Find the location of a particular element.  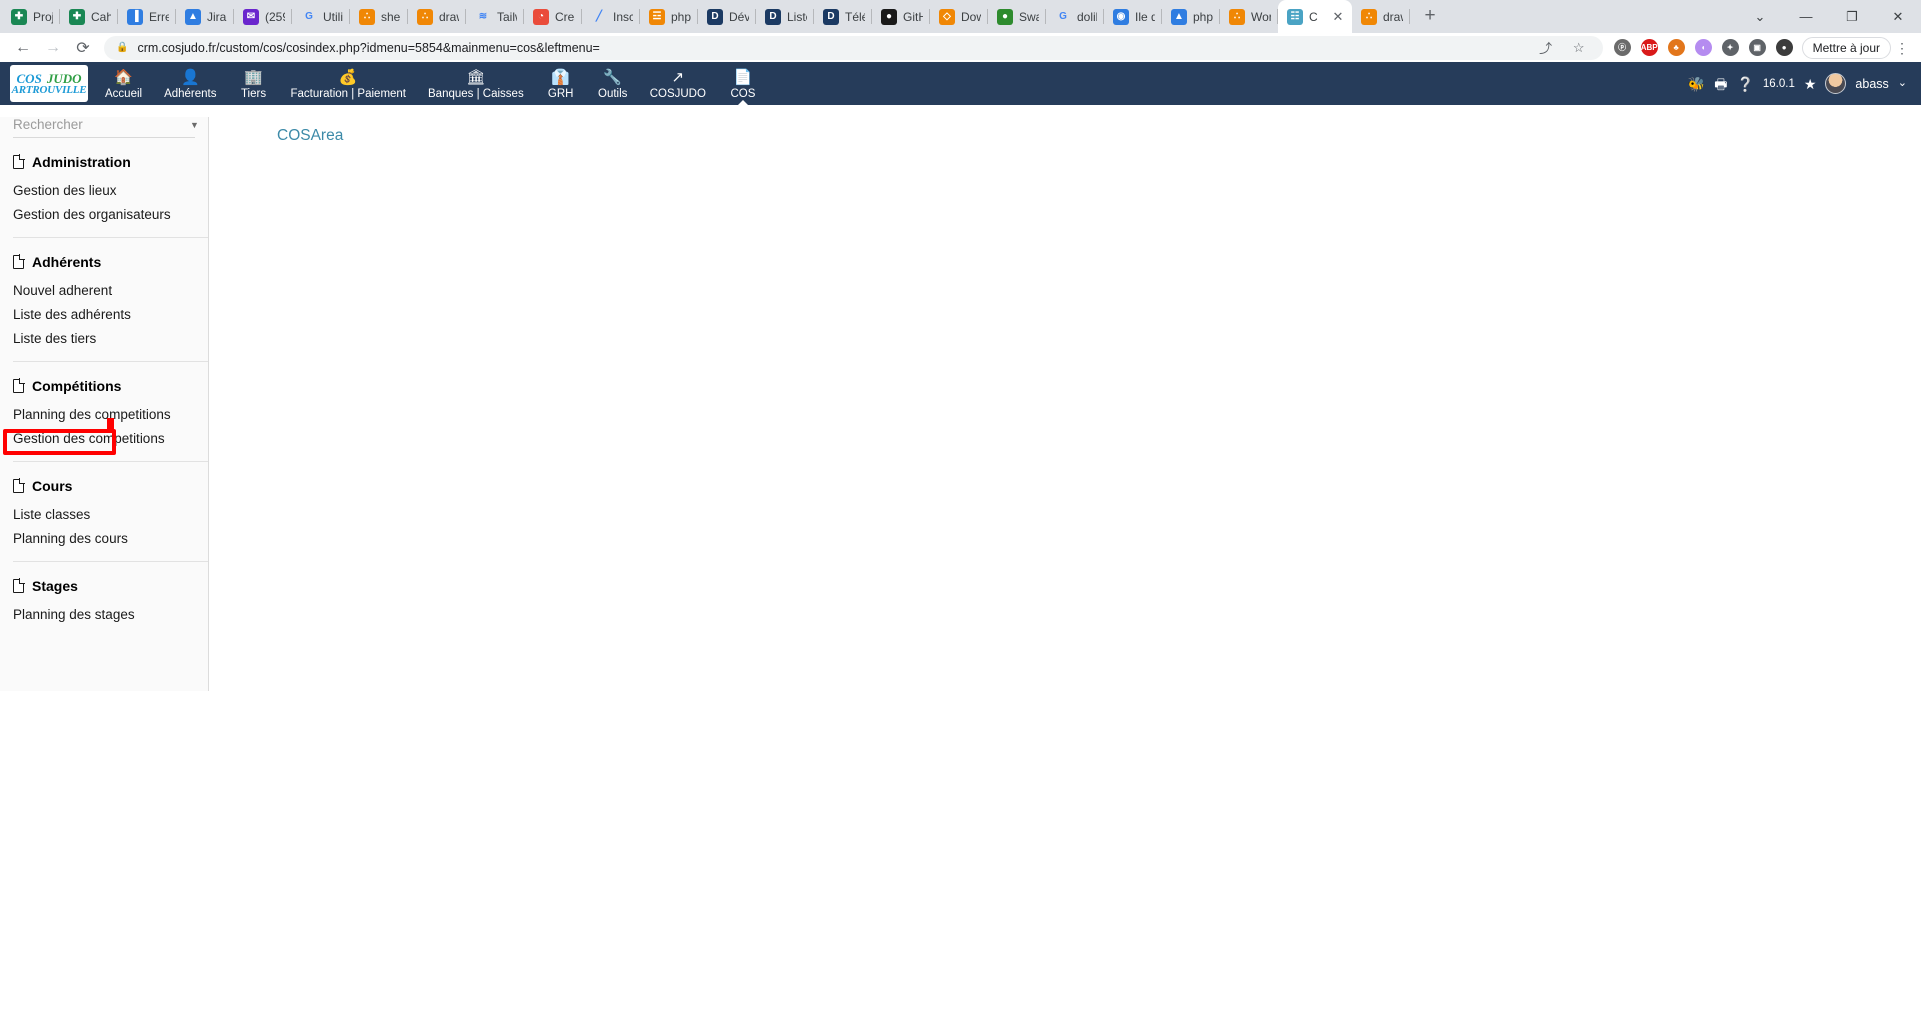

menu-item-label: Adhérents is located at coordinates (190, 93).